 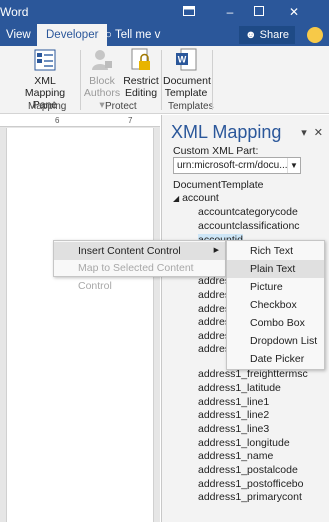 I want to click on share-button: ☻ Share, so click(x=267, y=35).